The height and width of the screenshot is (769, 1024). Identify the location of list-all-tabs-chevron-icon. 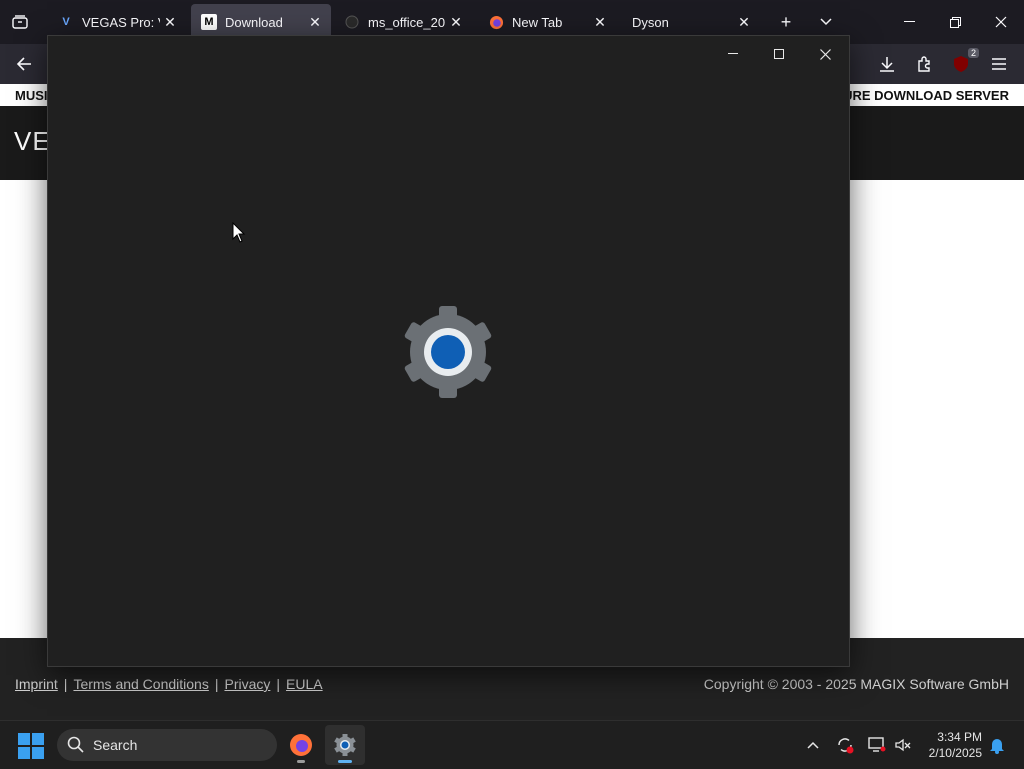
(826, 22).